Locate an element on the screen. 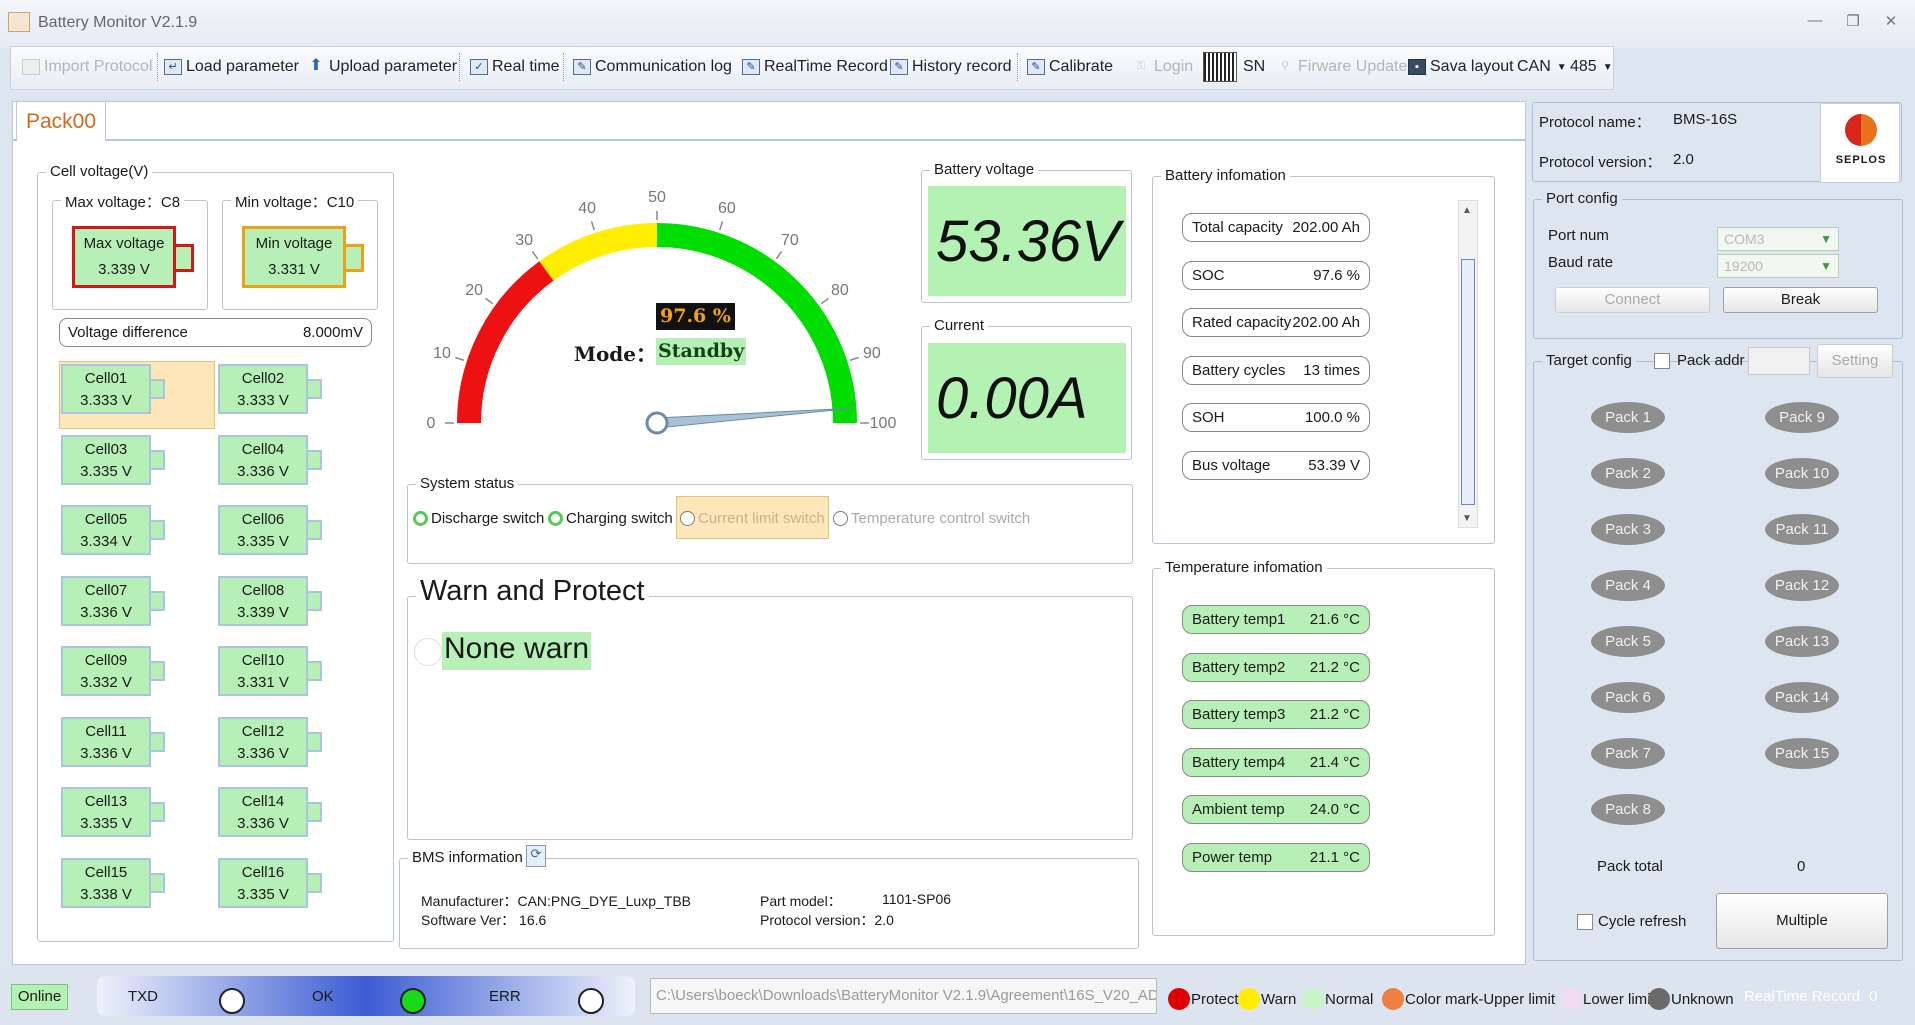 This screenshot has height=1025, width=1915. pack-button: Pack 15 is located at coordinates (1802, 753).